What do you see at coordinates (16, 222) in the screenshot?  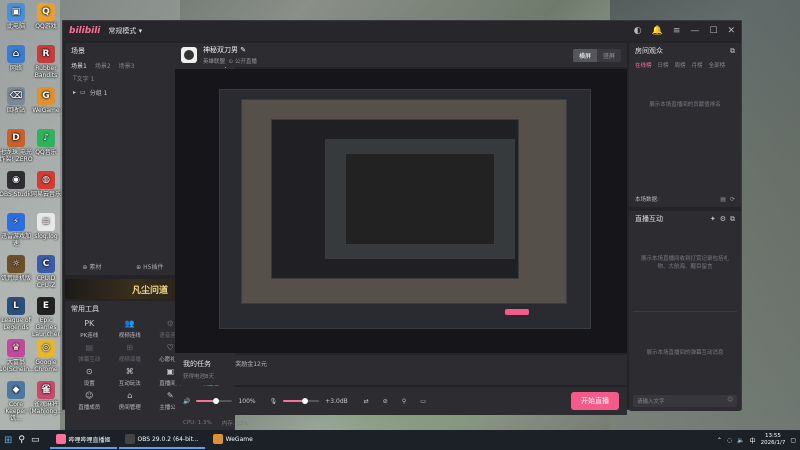 I see `app-icon: ⚡` at bounding box center [16, 222].